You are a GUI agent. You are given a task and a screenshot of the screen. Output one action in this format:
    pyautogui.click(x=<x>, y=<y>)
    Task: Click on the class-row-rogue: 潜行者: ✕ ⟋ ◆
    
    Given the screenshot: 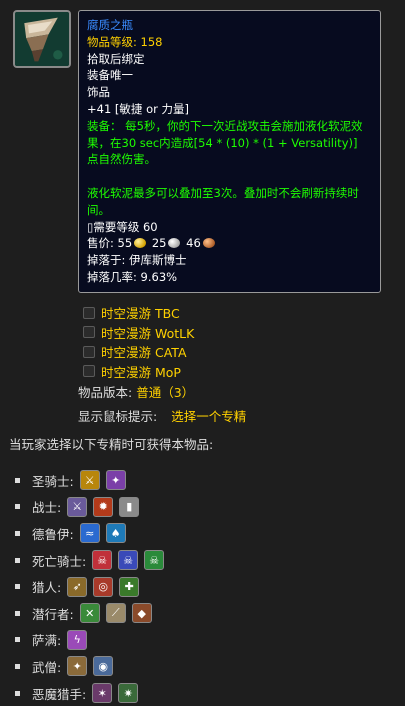 What is the action you would take?
    pyautogui.click(x=89, y=613)
    